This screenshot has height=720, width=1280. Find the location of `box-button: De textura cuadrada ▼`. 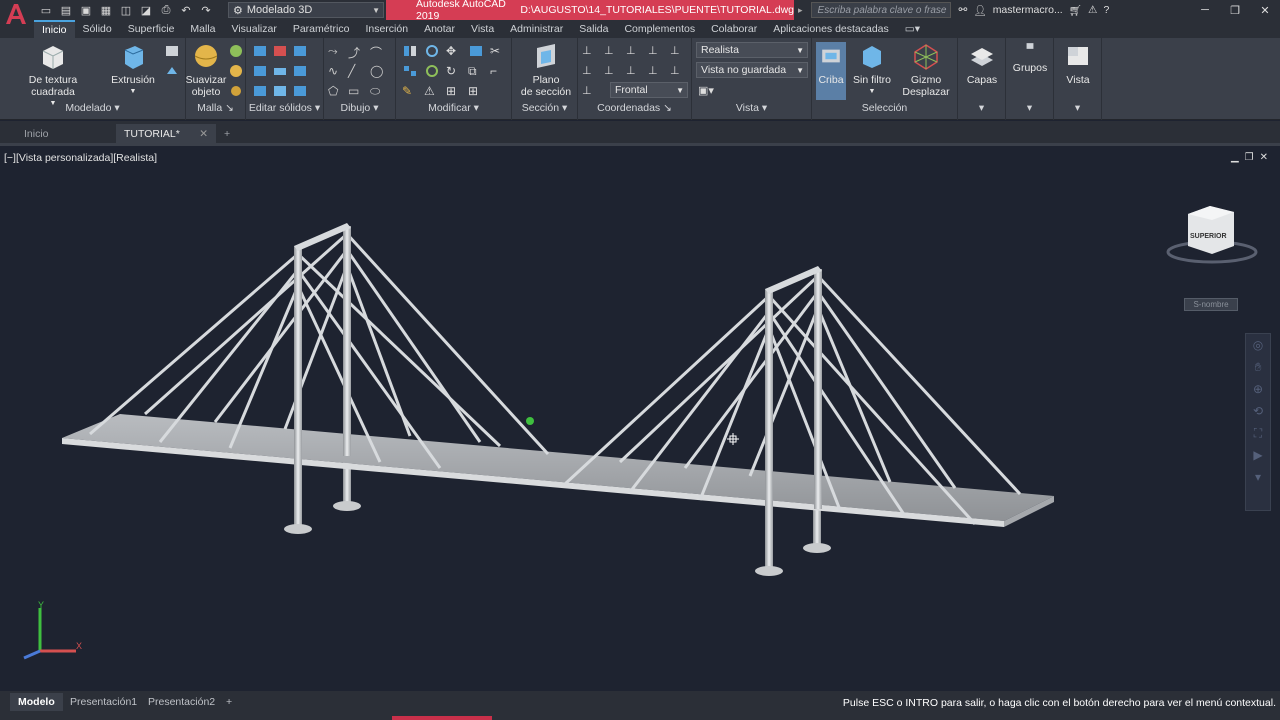

box-button: De textura cuadrada ▼ is located at coordinates (53, 76).